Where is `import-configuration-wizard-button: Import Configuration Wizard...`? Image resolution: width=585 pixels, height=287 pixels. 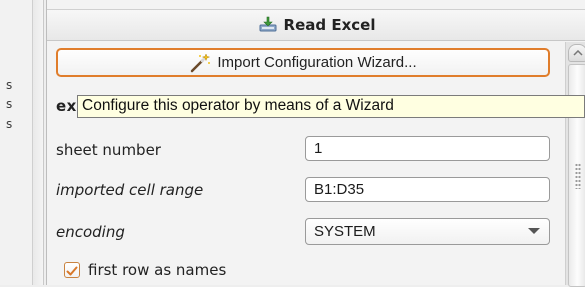 import-configuration-wizard-button: Import Configuration Wizard... is located at coordinates (303, 62).